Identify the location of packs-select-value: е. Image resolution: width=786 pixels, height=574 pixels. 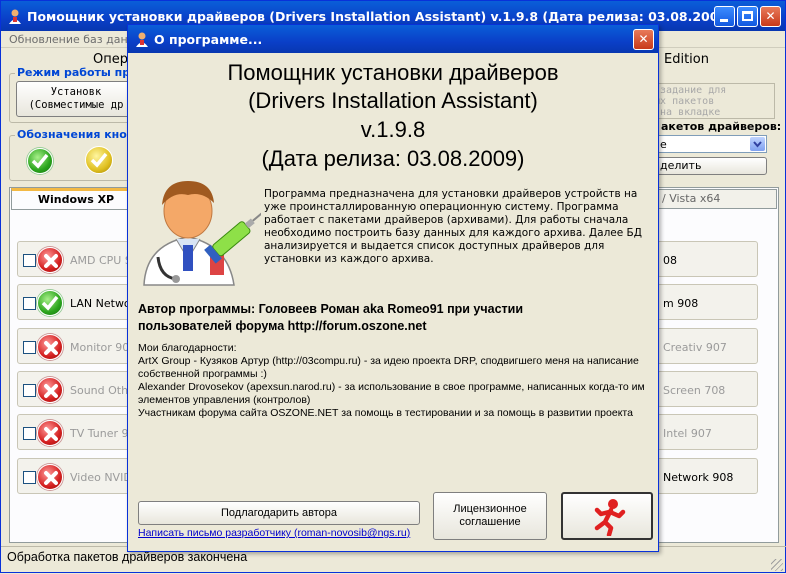
(663, 144).